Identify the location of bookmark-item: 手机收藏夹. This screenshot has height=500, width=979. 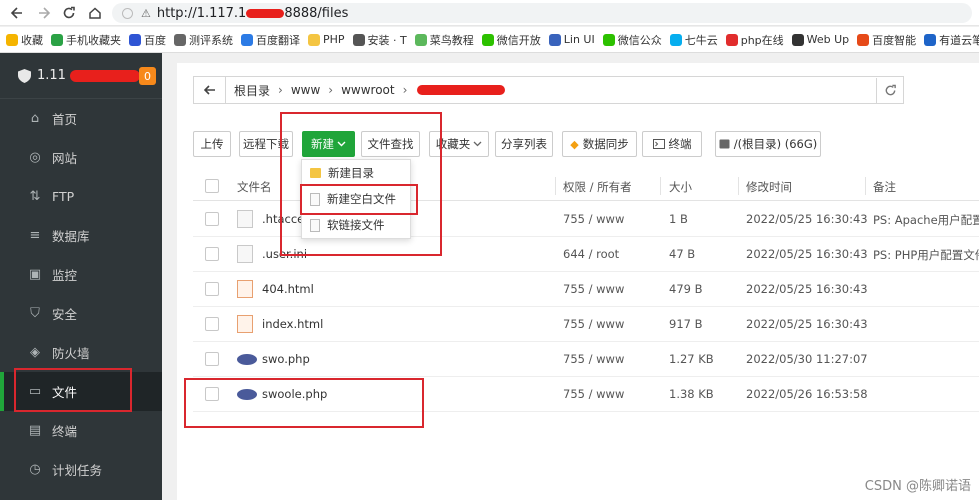
(86, 40).